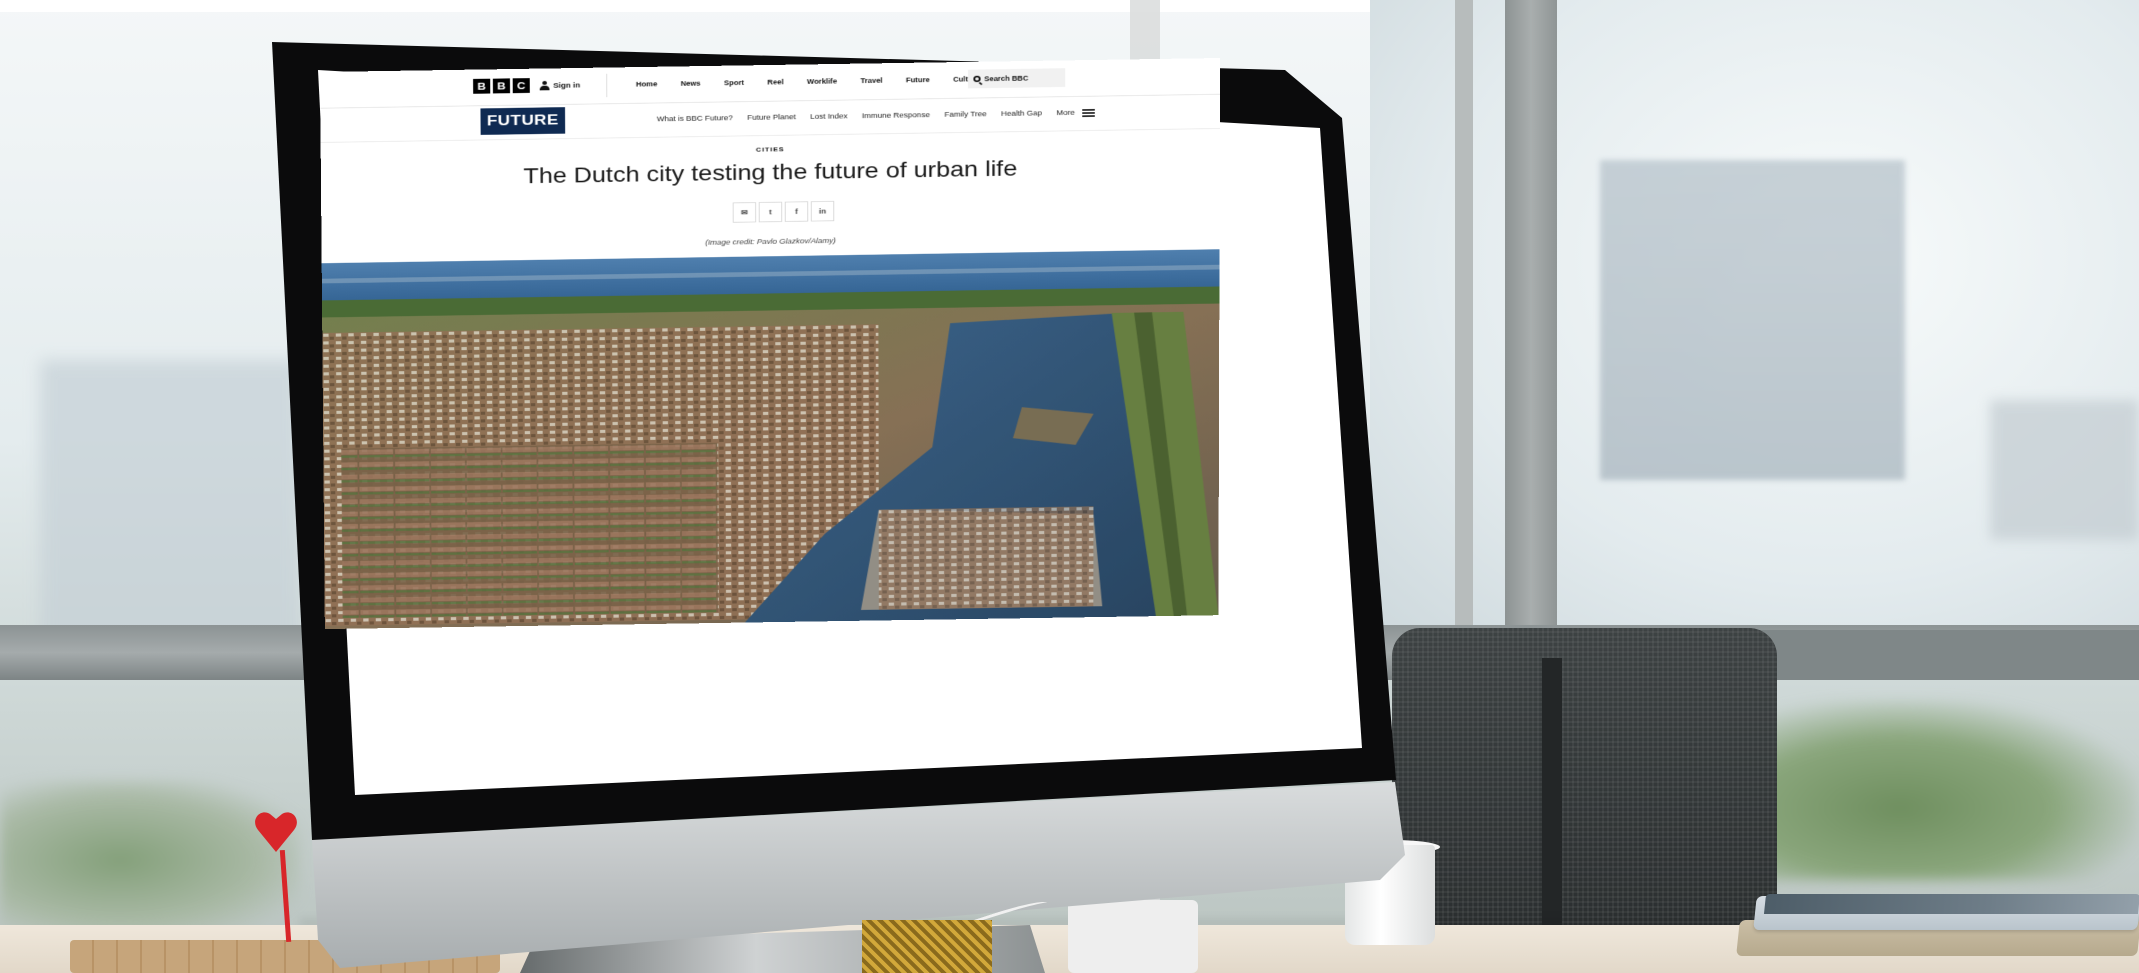 The width and height of the screenshot is (2139, 973). Describe the element at coordinates (927, 946) in the screenshot. I see `pen-holder` at that location.